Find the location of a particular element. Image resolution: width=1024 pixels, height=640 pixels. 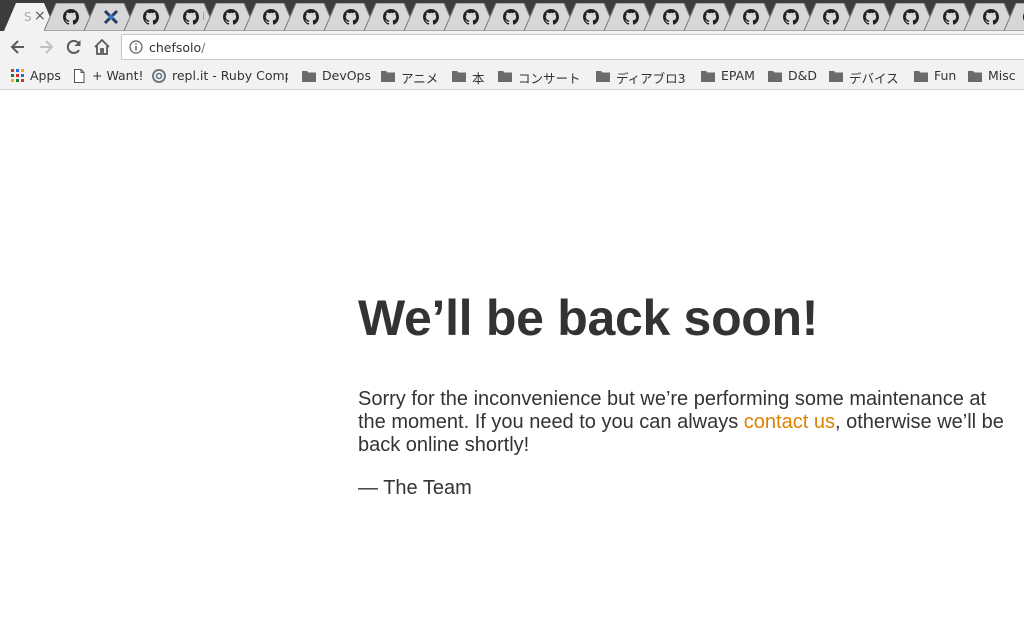

url-host: chefsolo is located at coordinates (175, 47).